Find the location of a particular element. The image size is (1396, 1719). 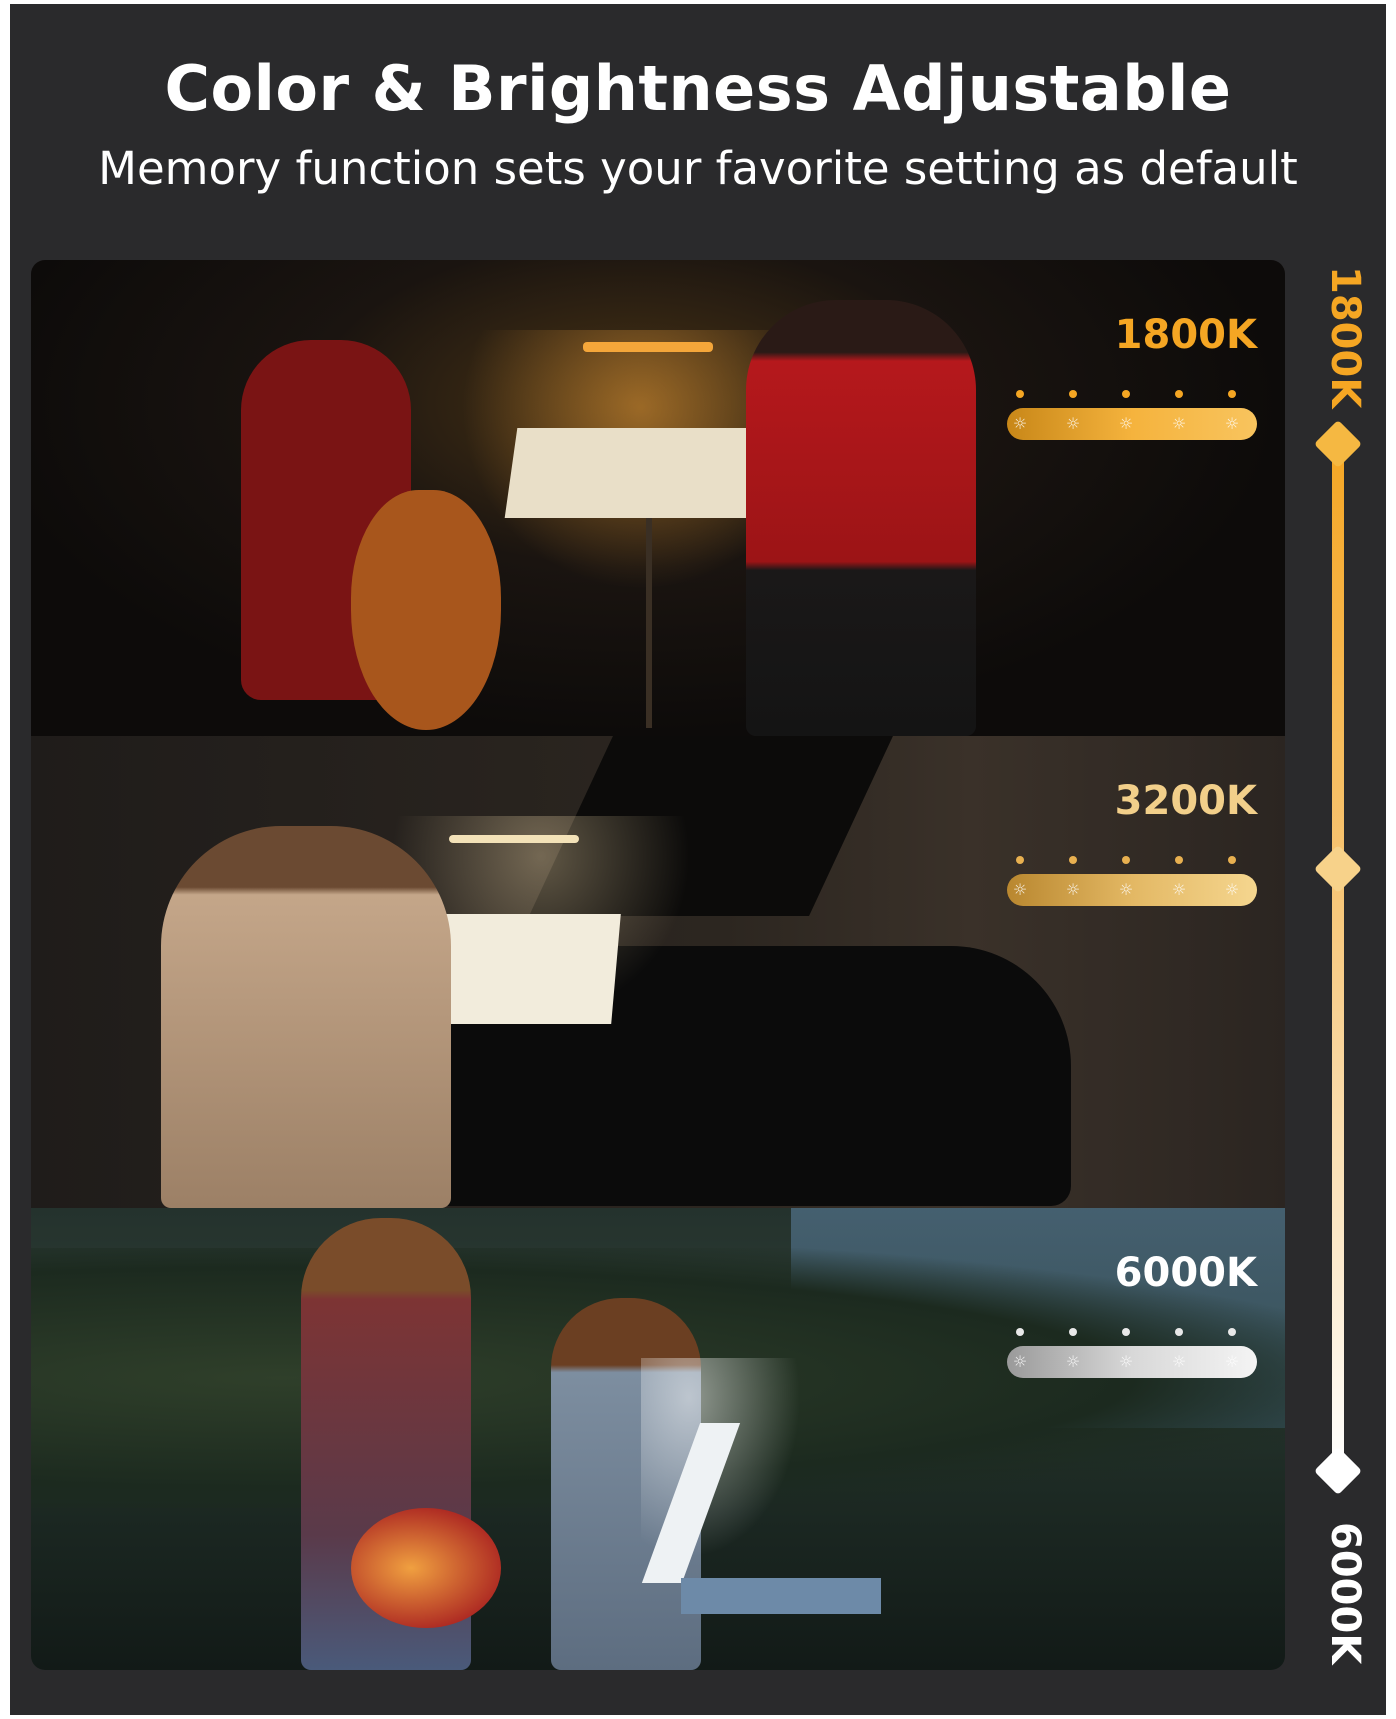

pianist-figure is located at coordinates (306, 1017).